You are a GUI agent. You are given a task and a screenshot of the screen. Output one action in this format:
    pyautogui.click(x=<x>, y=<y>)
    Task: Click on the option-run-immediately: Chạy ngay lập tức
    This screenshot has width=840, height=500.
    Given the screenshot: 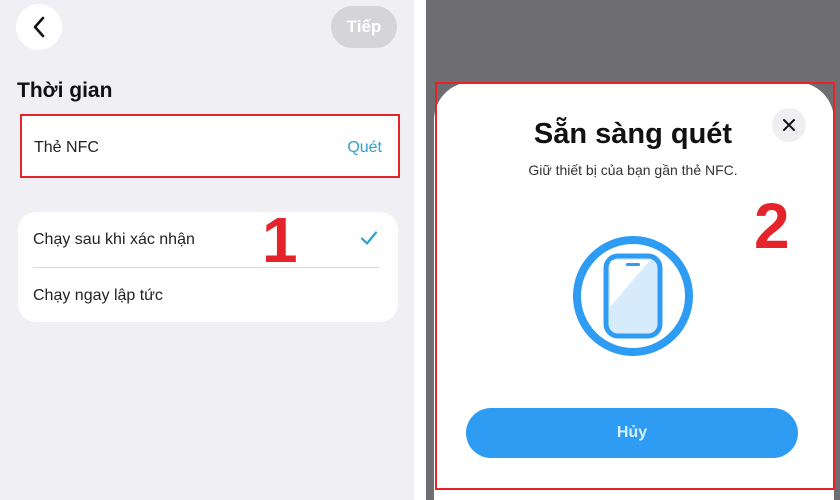 What is the action you would take?
    pyautogui.click(x=98, y=296)
    